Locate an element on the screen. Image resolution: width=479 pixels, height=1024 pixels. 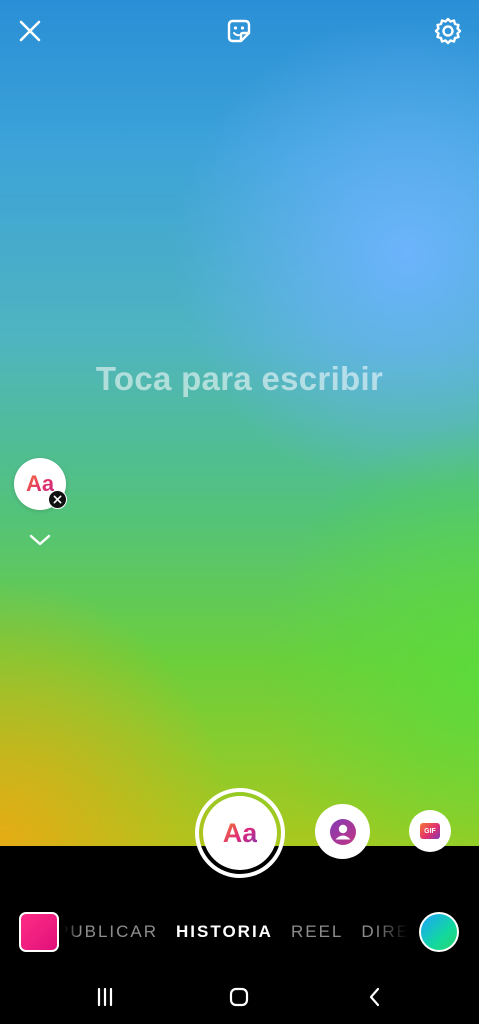
capture-label: Aa is located at coordinates (240, 832).